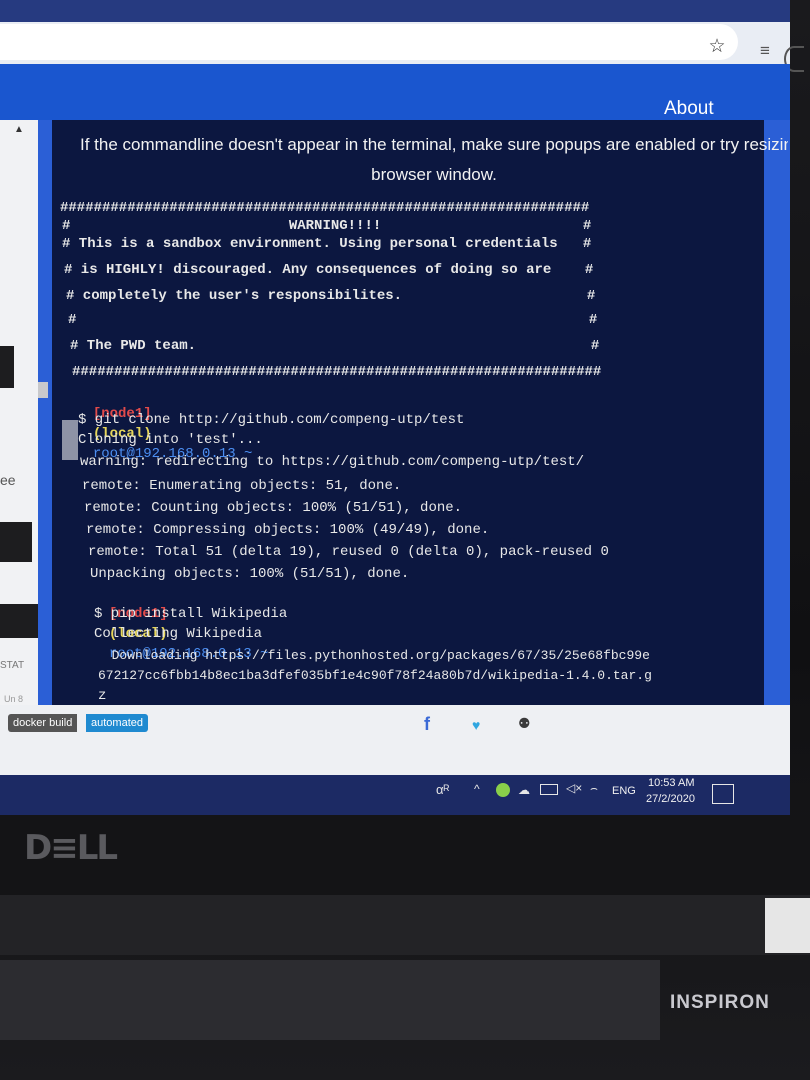 Image resolution: width=810 pixels, height=1080 pixels. What do you see at coordinates (102, 696) in the screenshot?
I see `output-line: z` at bounding box center [102, 696].